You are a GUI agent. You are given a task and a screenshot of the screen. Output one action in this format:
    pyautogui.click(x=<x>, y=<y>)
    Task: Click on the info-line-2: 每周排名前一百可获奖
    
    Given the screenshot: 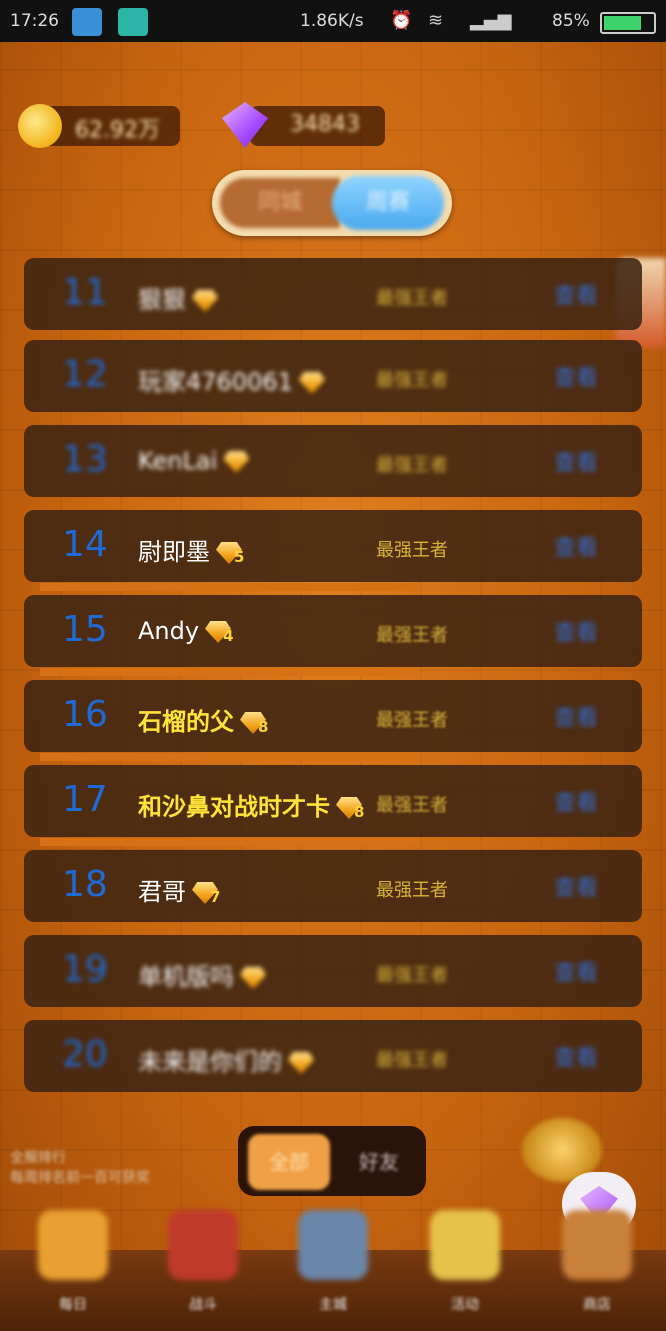 What is the action you would take?
    pyautogui.click(x=80, y=1178)
    